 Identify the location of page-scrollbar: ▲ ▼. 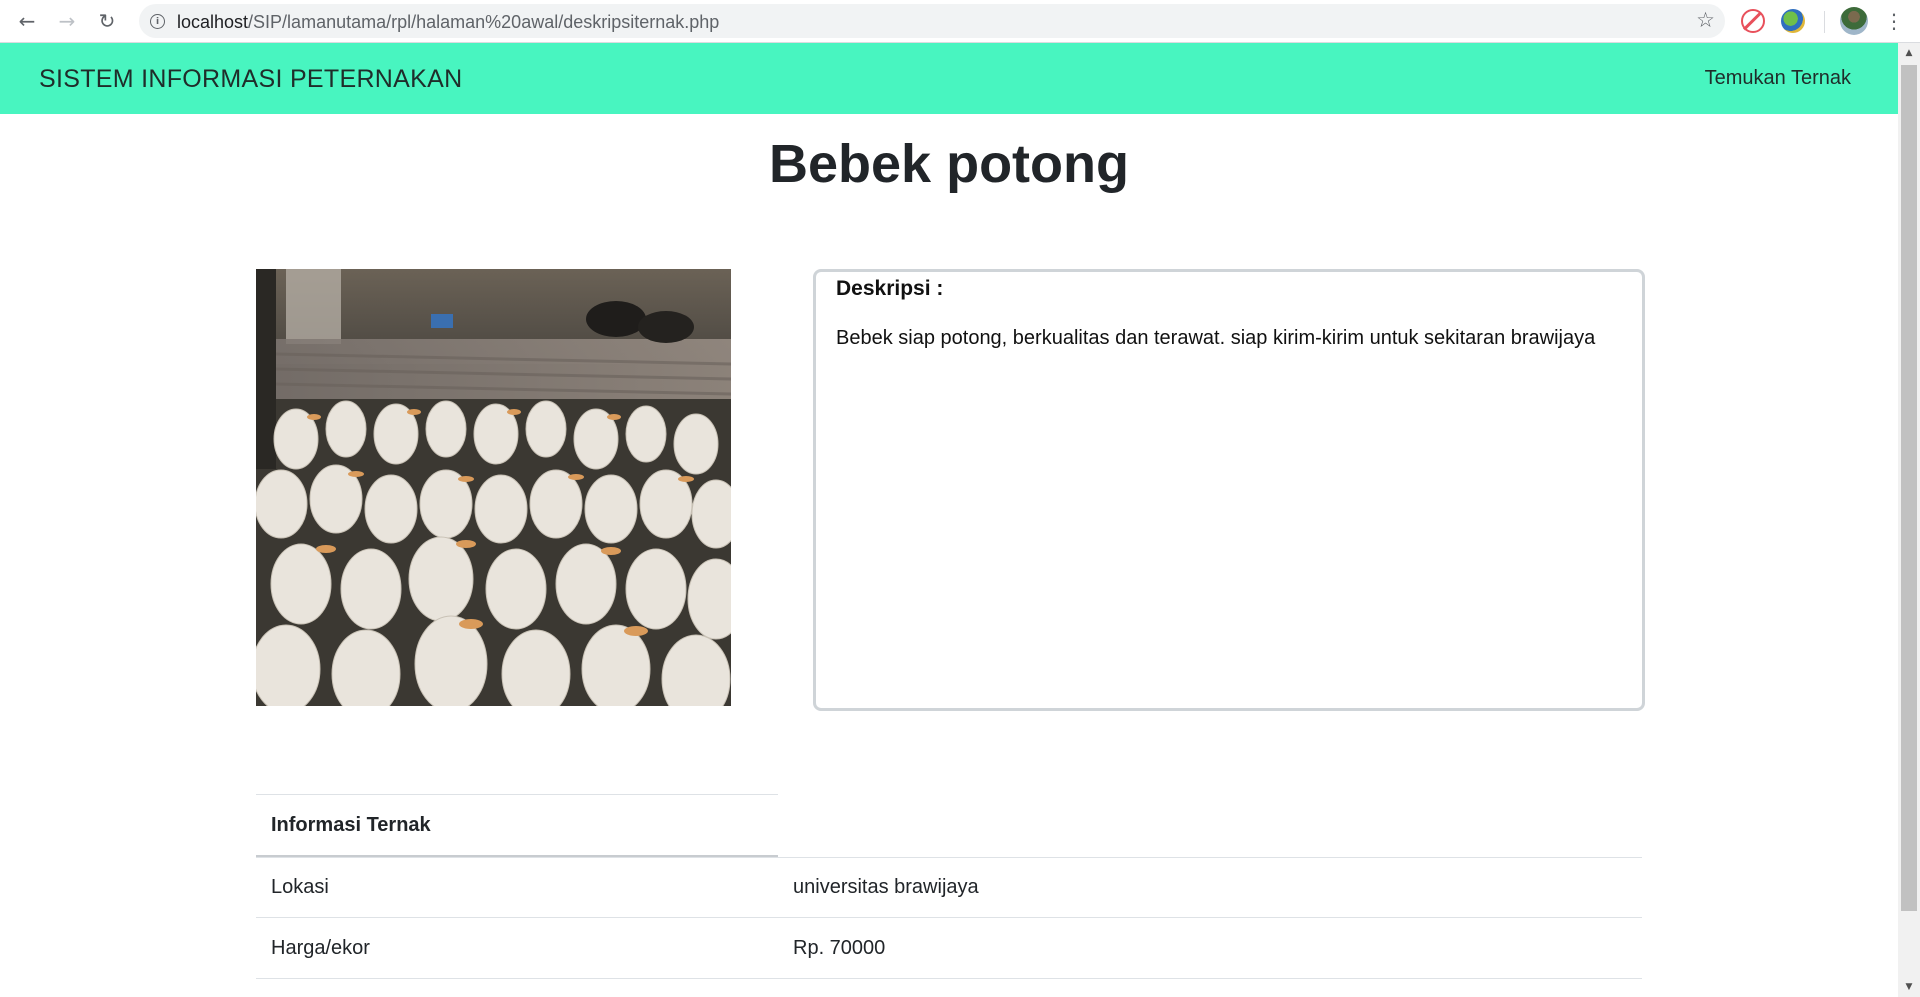
(1909, 520).